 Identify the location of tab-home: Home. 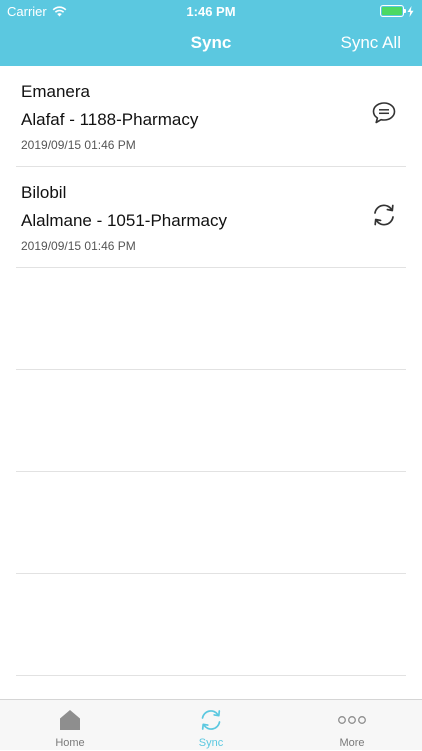
(70, 725).